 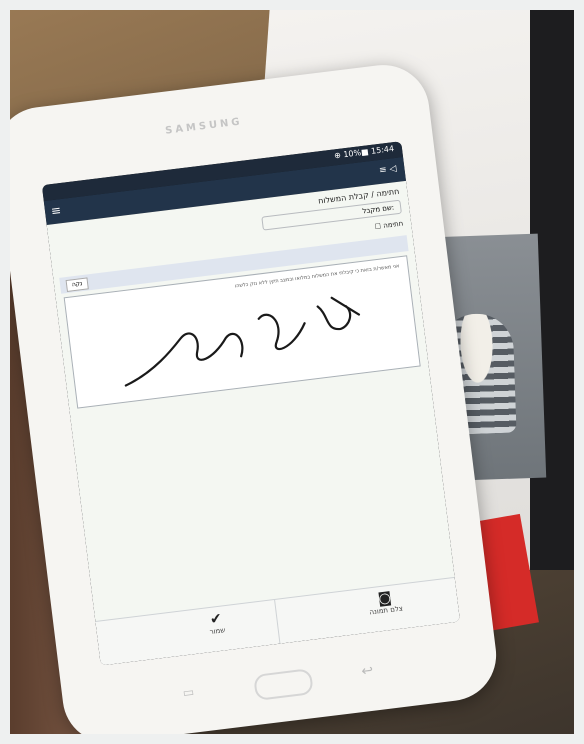 What do you see at coordinates (217, 631) in the screenshot?
I see `save-button-label: שמור` at bounding box center [217, 631].